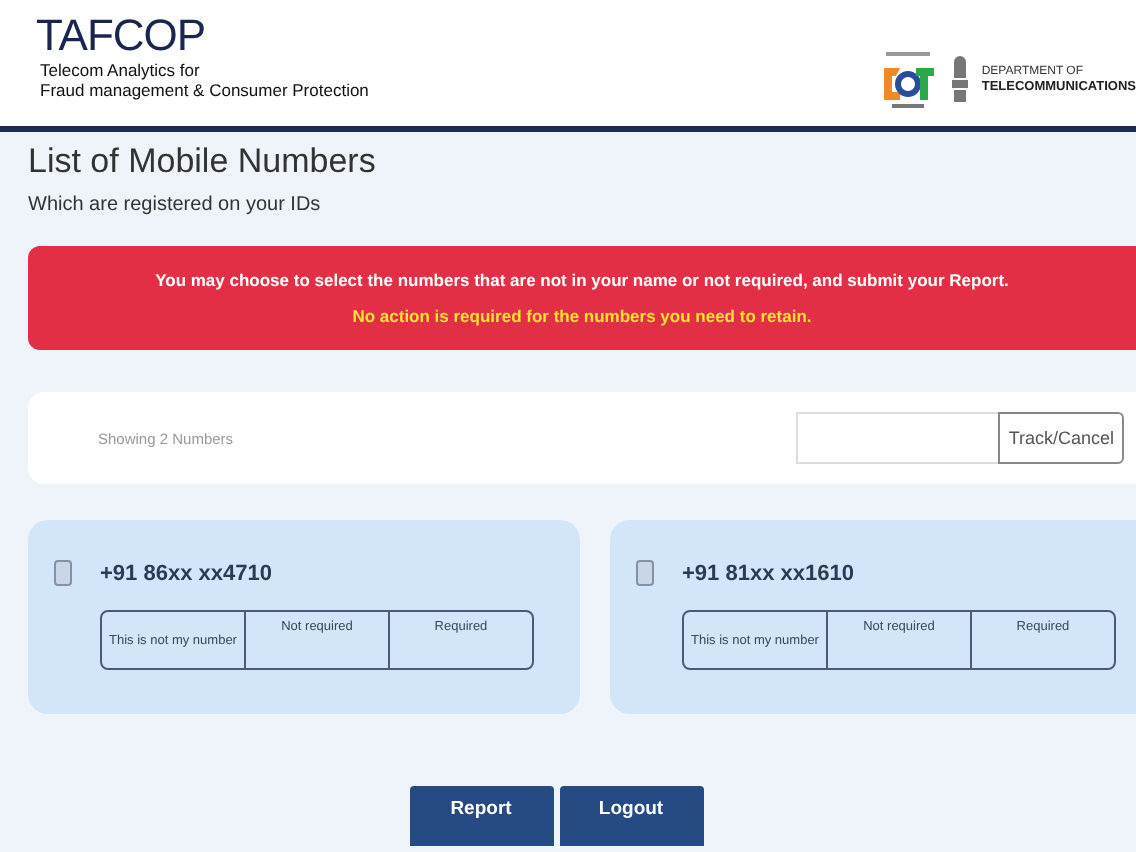  What do you see at coordinates (204, 90) in the screenshot?
I see `tagline: Fraud management & Consumer Protection` at bounding box center [204, 90].